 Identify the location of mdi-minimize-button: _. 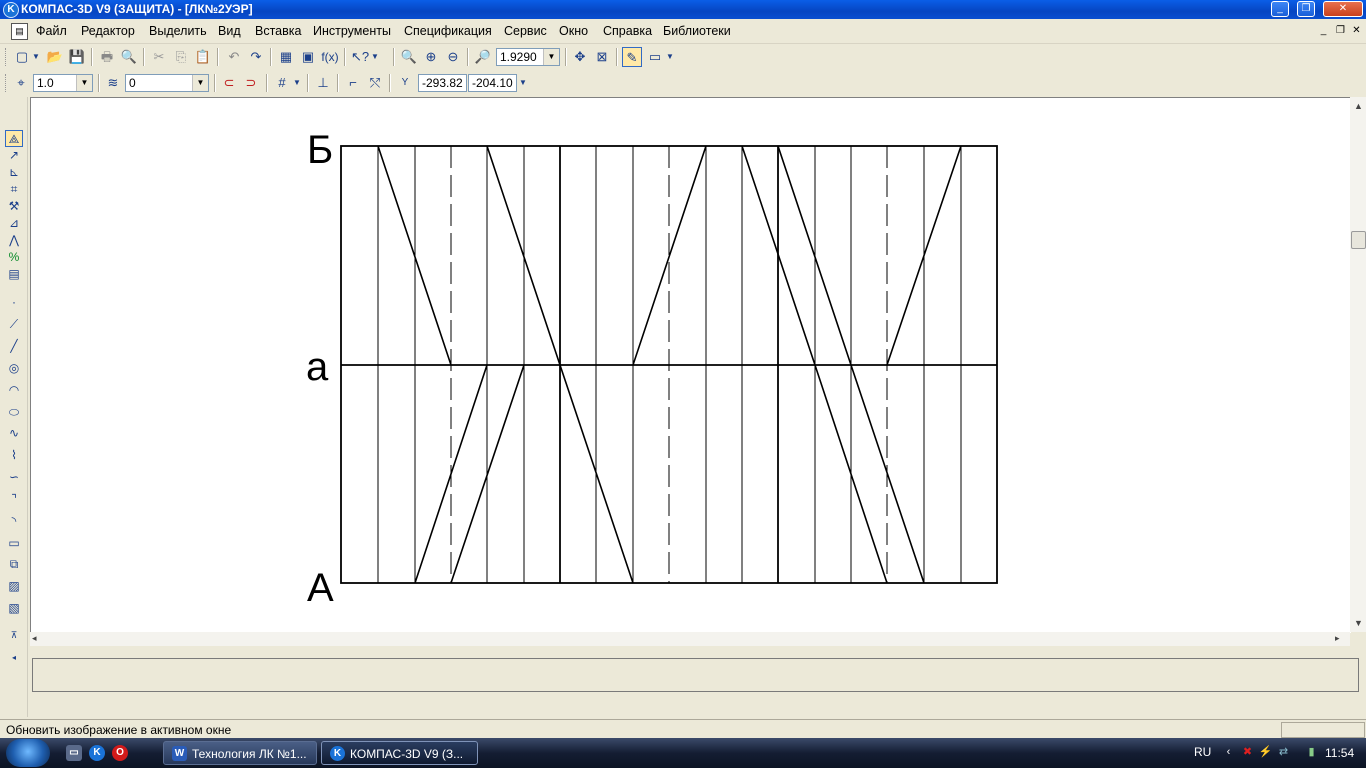
(1323, 30).